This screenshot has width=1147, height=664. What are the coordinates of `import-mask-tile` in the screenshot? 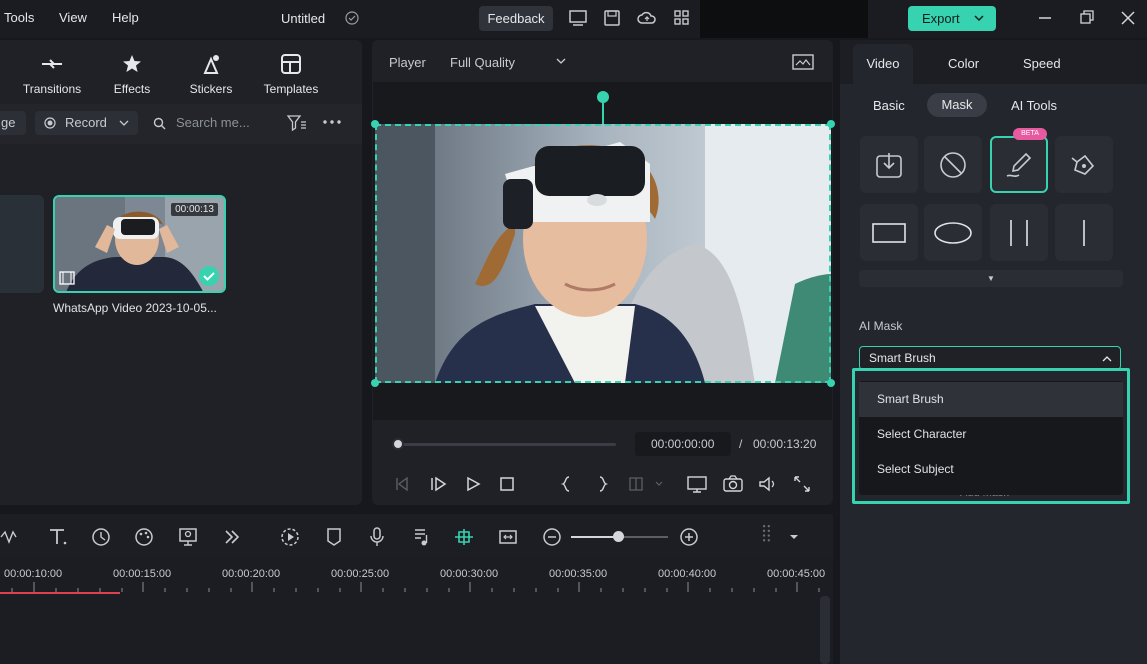 It's located at (889, 164).